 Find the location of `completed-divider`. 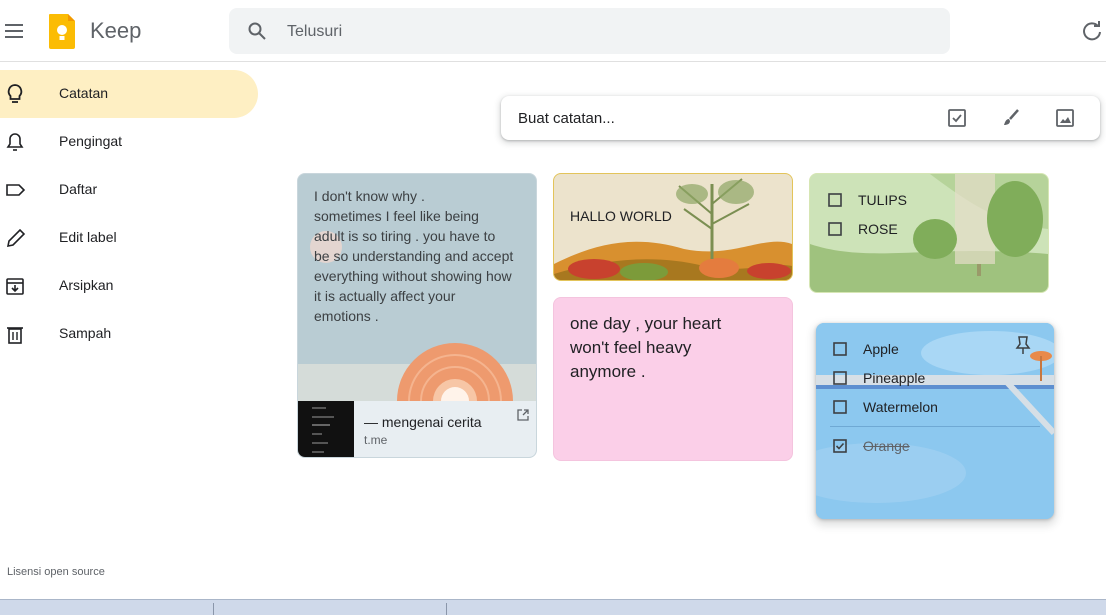

completed-divider is located at coordinates (935, 426).